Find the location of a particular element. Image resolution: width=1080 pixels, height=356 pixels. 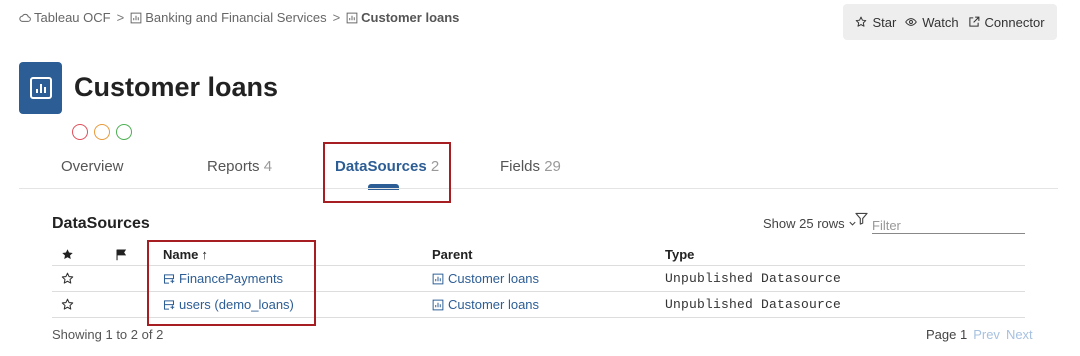

watch-label: Watch is located at coordinates (940, 22).